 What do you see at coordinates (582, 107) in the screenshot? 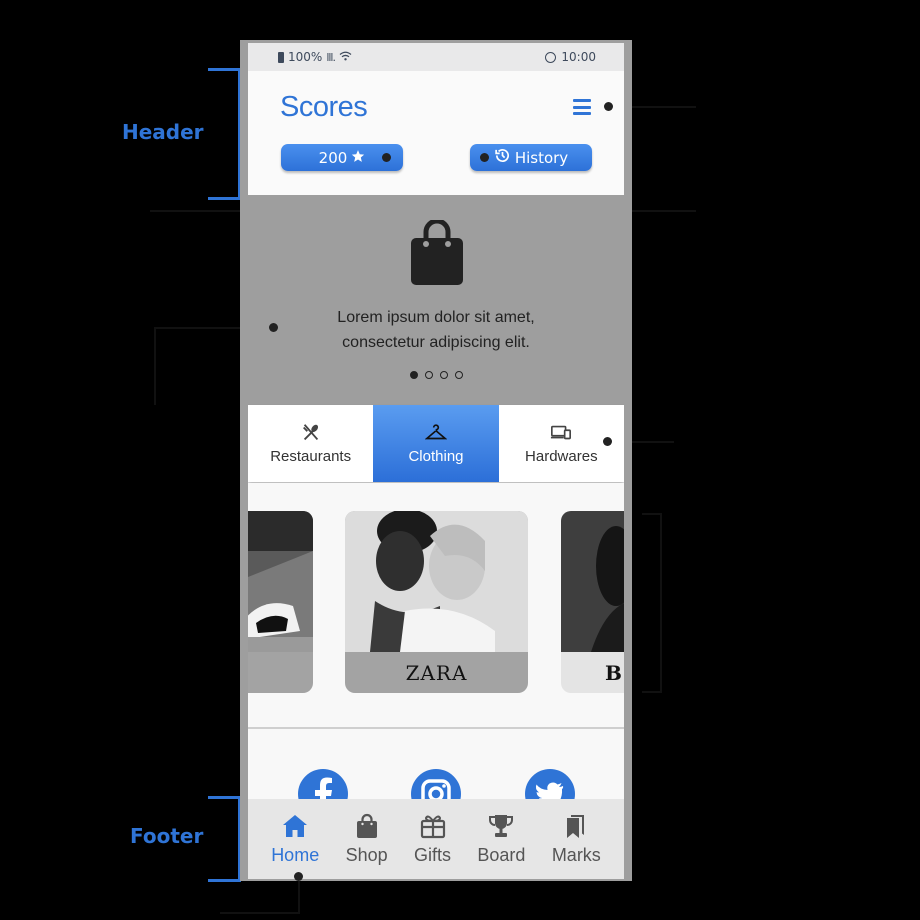
I see `menu-icon` at bounding box center [582, 107].